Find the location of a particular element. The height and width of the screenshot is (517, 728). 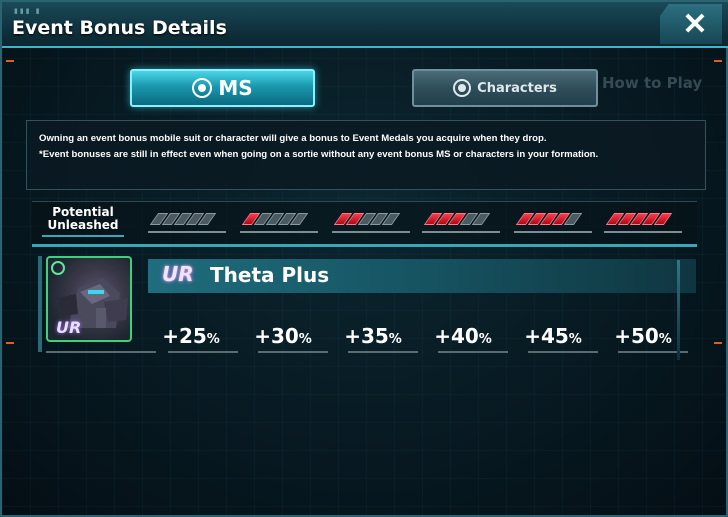

bonus-number: +45 is located at coordinates (546, 336).